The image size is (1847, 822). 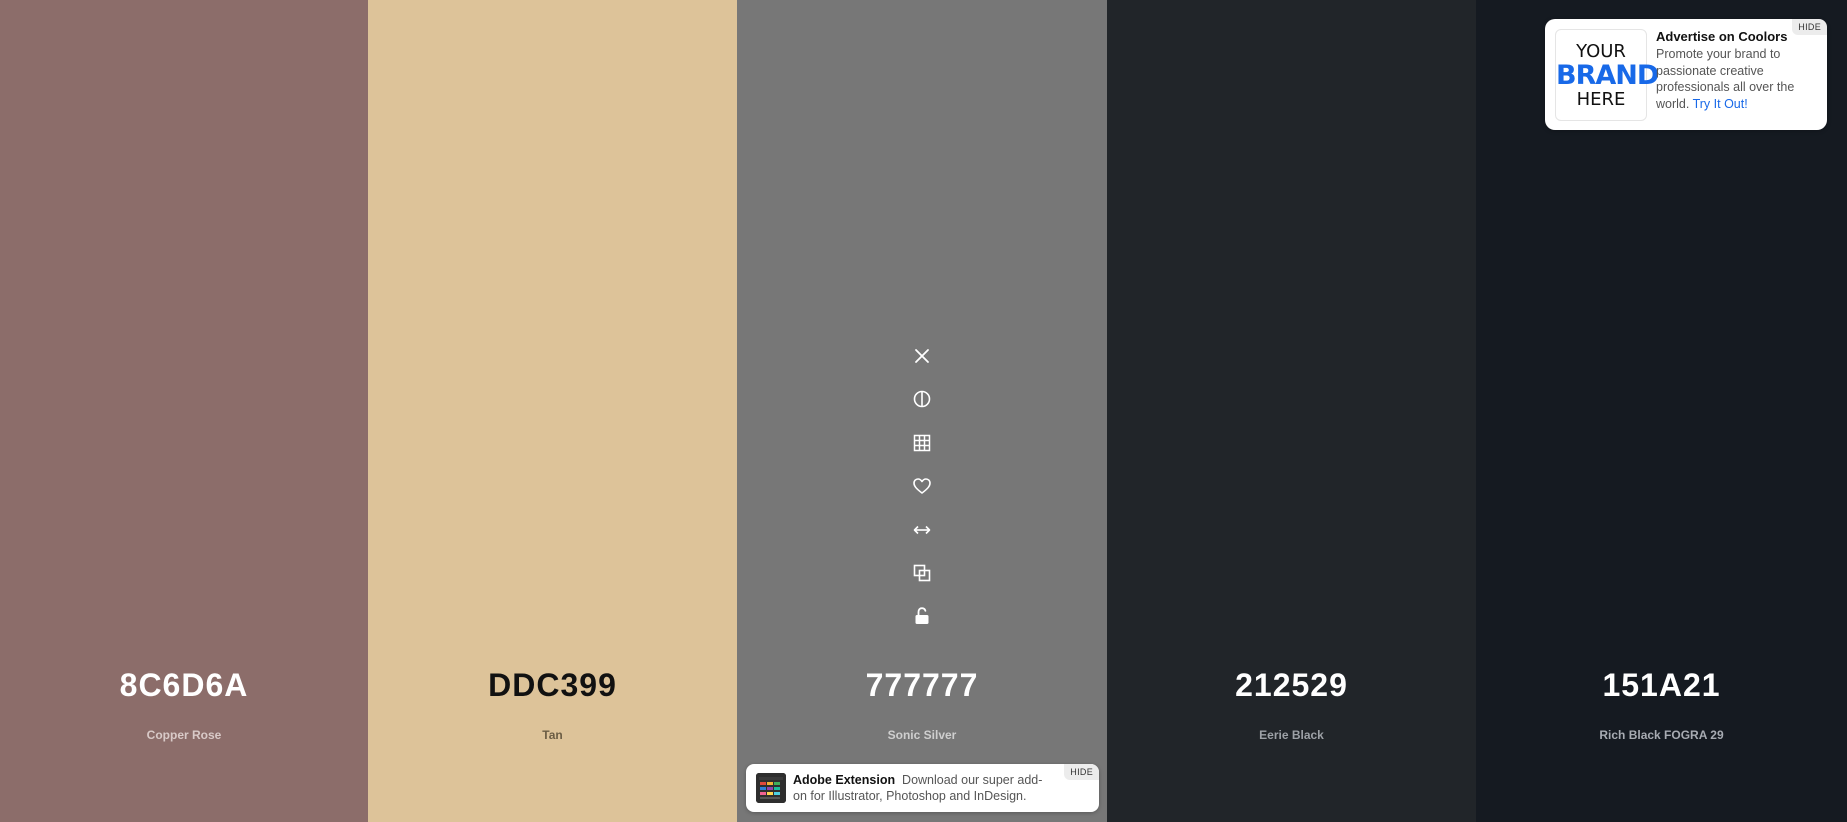 What do you see at coordinates (552, 735) in the screenshot?
I see `swatch-color-name: Tan` at bounding box center [552, 735].